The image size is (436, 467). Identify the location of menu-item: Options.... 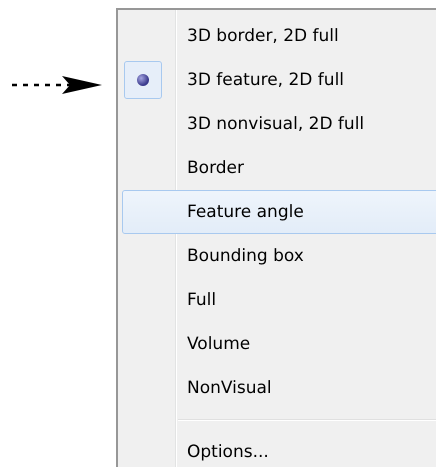
(279, 448).